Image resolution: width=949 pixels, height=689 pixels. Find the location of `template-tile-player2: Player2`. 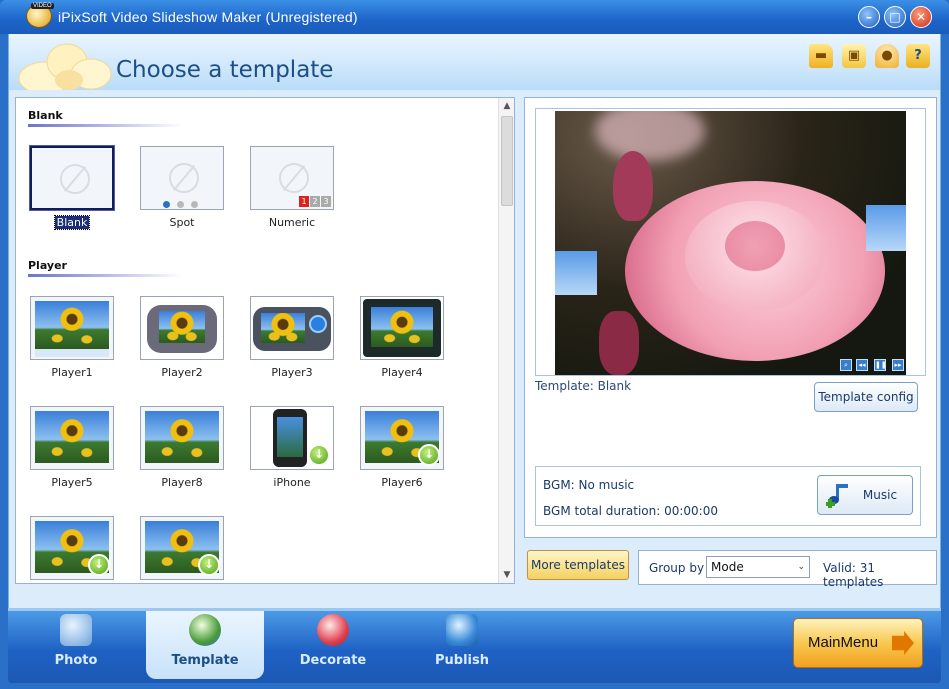

template-tile-player2: Player2 is located at coordinates (182, 341).